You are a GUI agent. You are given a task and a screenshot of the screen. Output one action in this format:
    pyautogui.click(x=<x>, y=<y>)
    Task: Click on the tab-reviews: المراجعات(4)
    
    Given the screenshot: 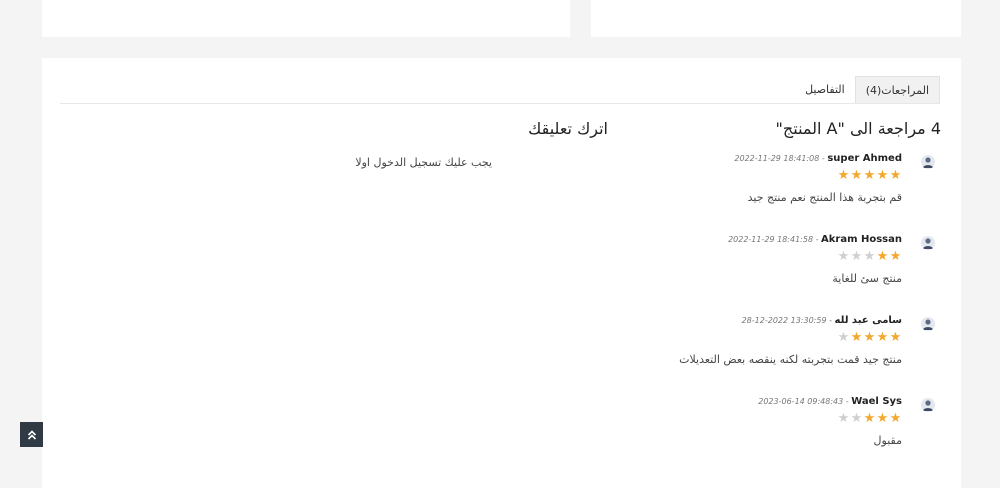 What is the action you would take?
    pyautogui.click(x=897, y=89)
    